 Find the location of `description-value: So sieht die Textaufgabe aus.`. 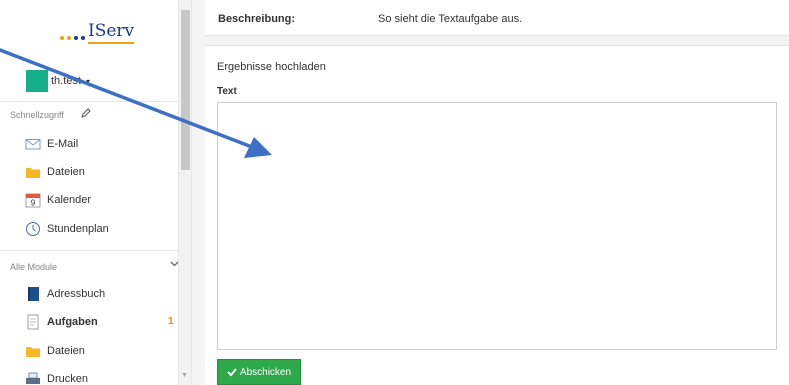

description-value: So sieht die Textaufgabe aus. is located at coordinates (450, 19).